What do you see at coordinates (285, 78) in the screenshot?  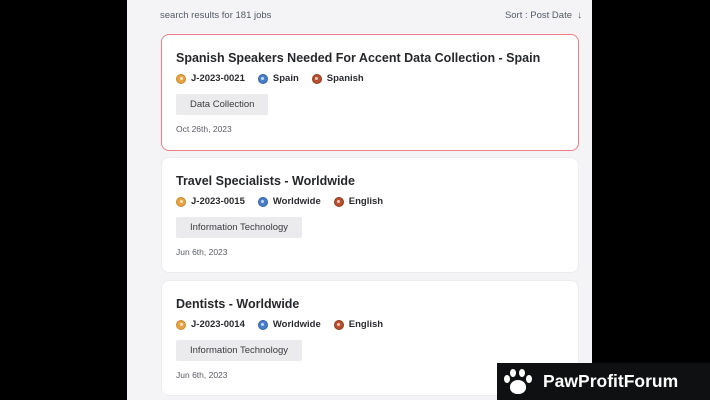 I see `job-location-text: Spain` at bounding box center [285, 78].